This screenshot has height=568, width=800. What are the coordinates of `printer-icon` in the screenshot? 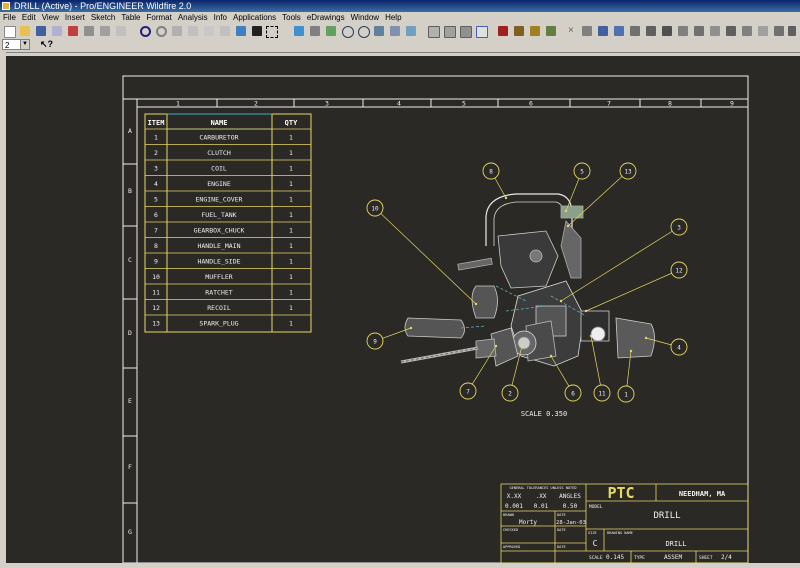 It's located at (89, 31).